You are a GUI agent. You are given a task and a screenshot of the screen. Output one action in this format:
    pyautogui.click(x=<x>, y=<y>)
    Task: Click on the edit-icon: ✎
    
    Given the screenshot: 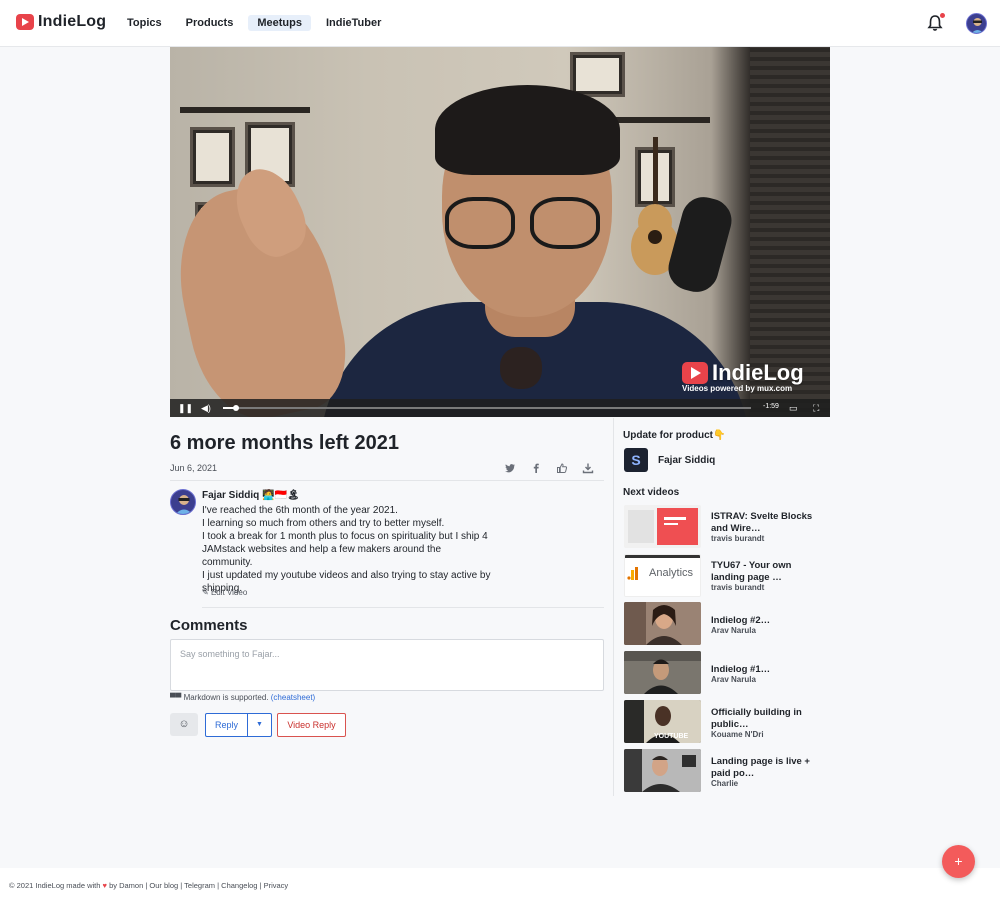 What is the action you would take?
    pyautogui.click(x=205, y=592)
    